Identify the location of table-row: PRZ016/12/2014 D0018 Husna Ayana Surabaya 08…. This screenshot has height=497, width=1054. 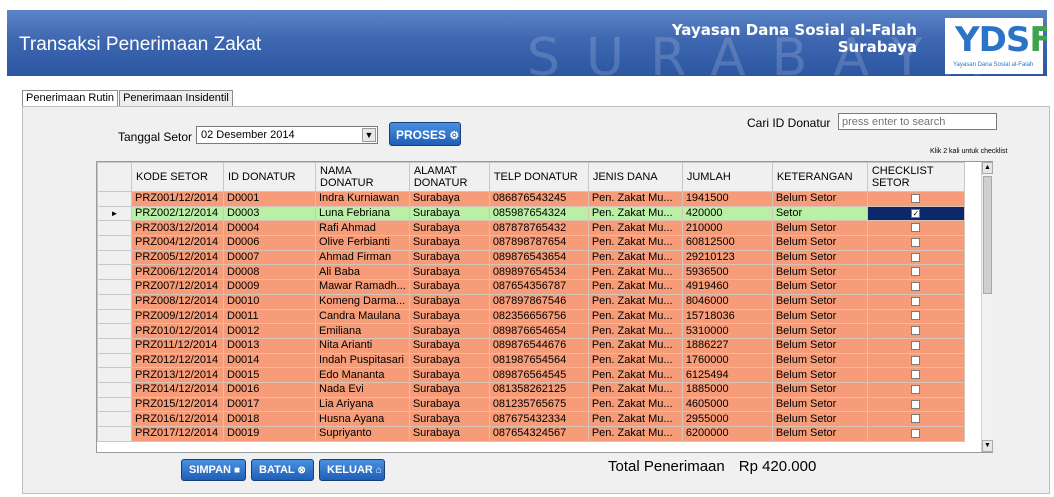
(531, 419).